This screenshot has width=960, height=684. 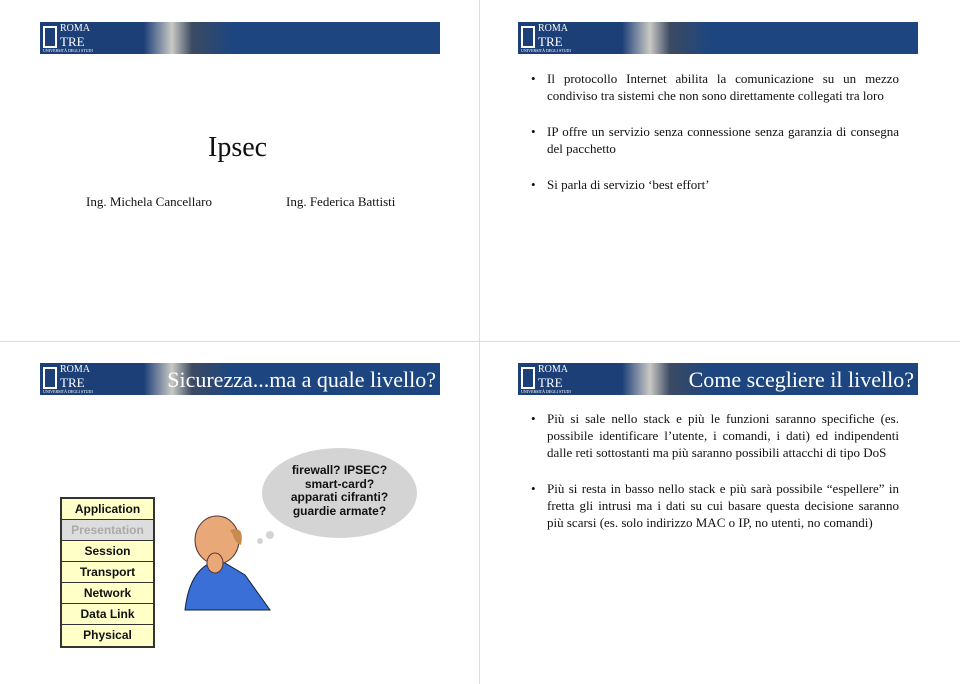 What do you see at coordinates (107, 635) in the screenshot?
I see `layer-physical: Physical` at bounding box center [107, 635].